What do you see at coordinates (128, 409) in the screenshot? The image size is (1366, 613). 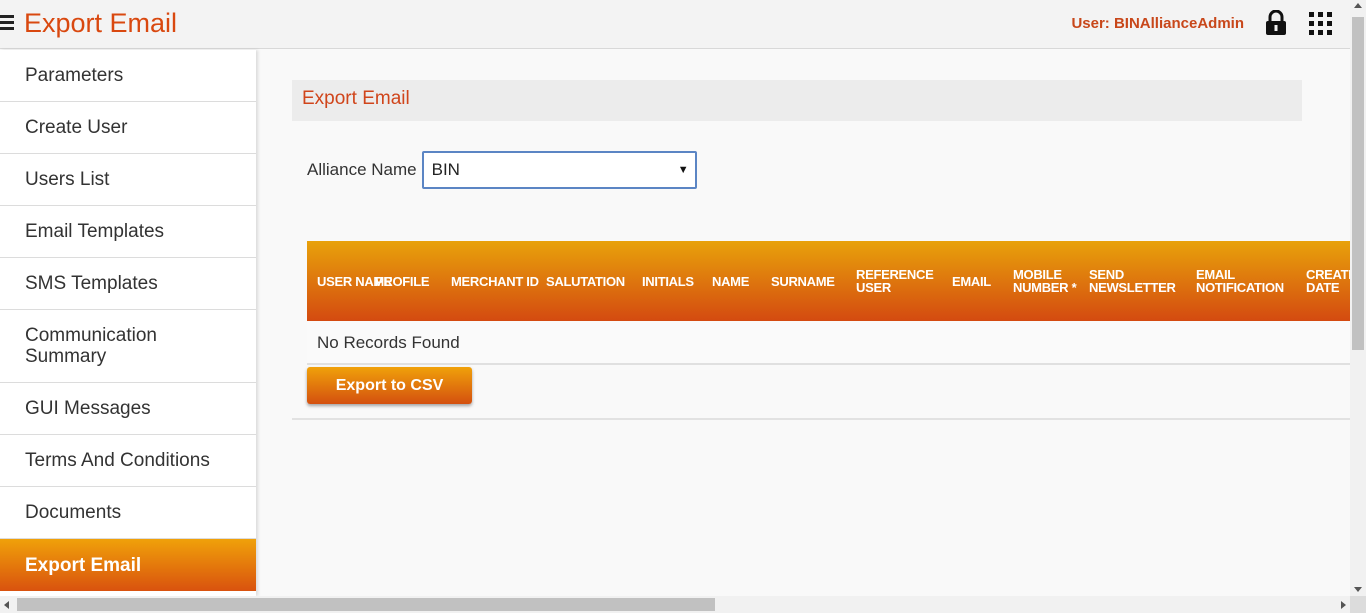 I see `sidebar-item-gui-messages: GUI Messages` at bounding box center [128, 409].